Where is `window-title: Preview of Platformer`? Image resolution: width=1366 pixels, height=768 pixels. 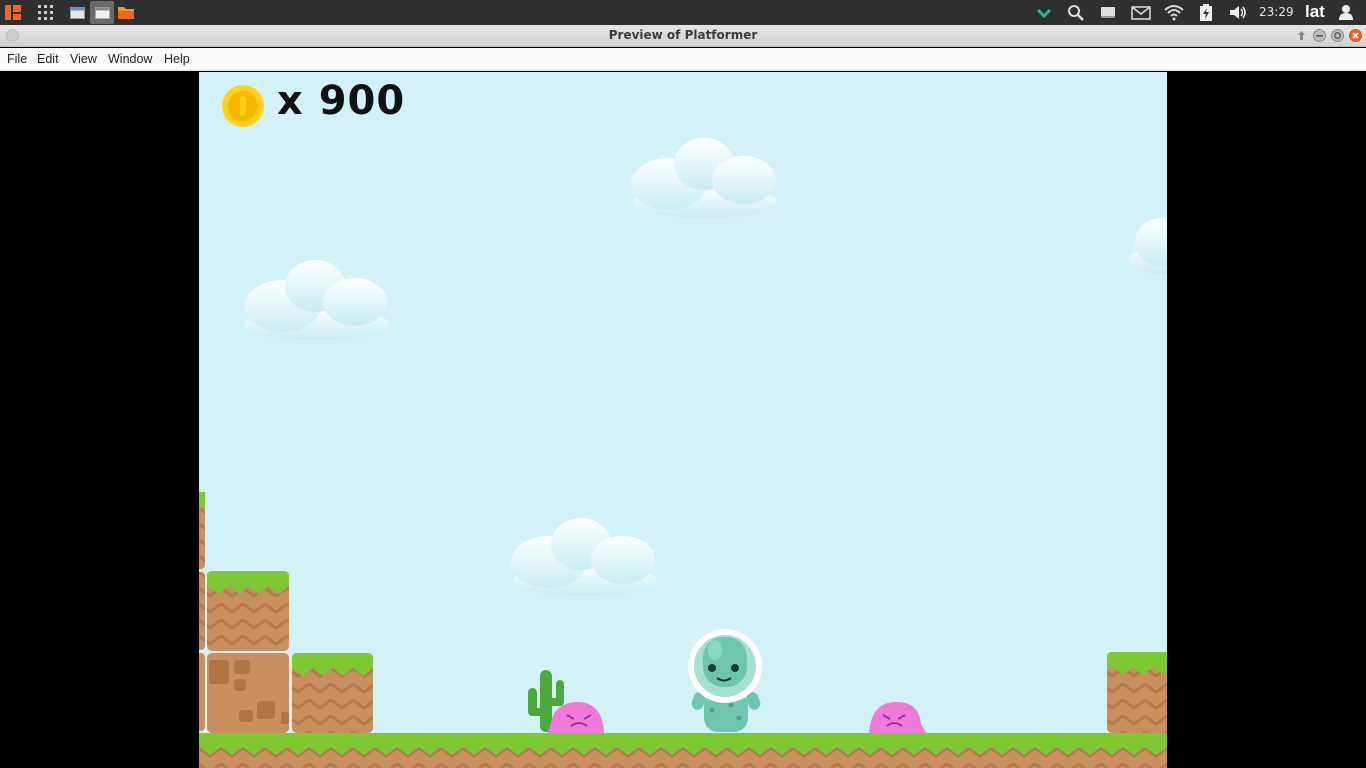
window-title: Preview of Platformer is located at coordinates (683, 35).